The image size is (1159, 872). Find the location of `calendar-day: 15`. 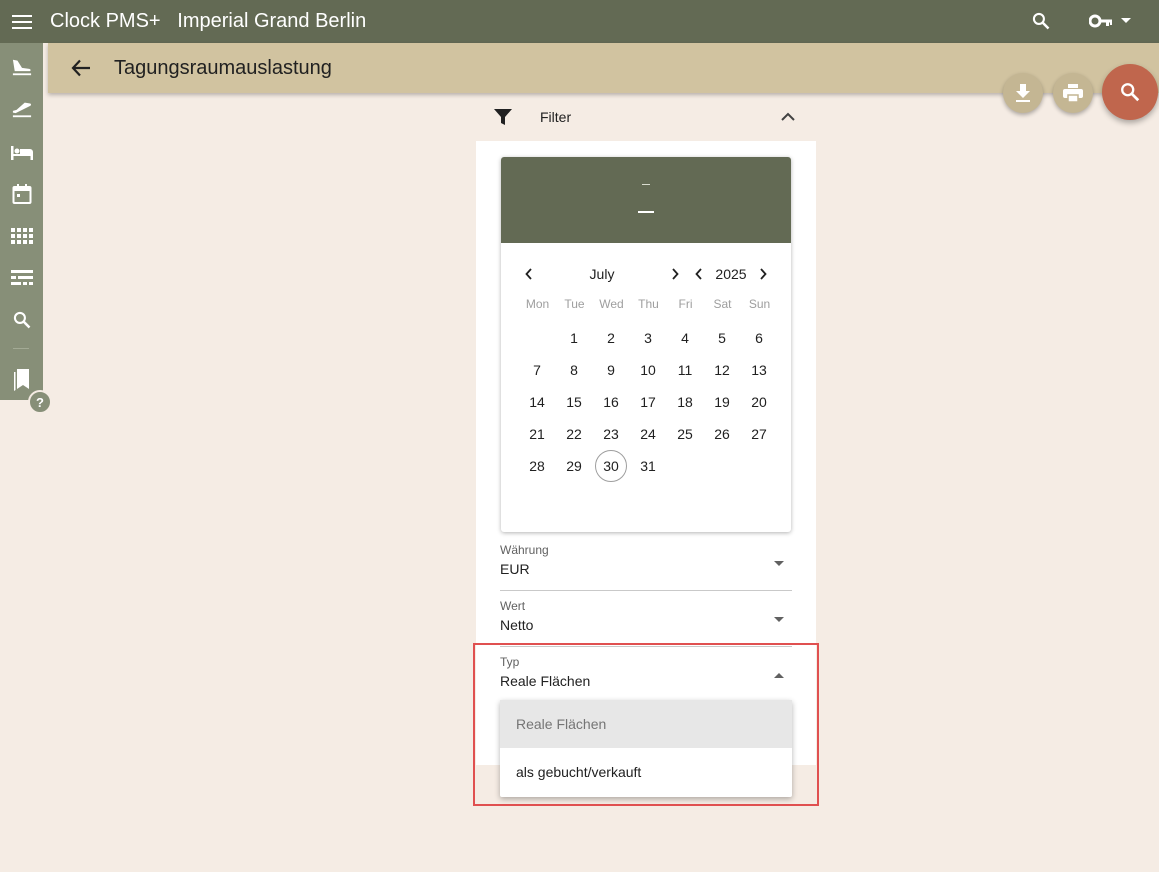

calendar-day: 15 is located at coordinates (574, 402).